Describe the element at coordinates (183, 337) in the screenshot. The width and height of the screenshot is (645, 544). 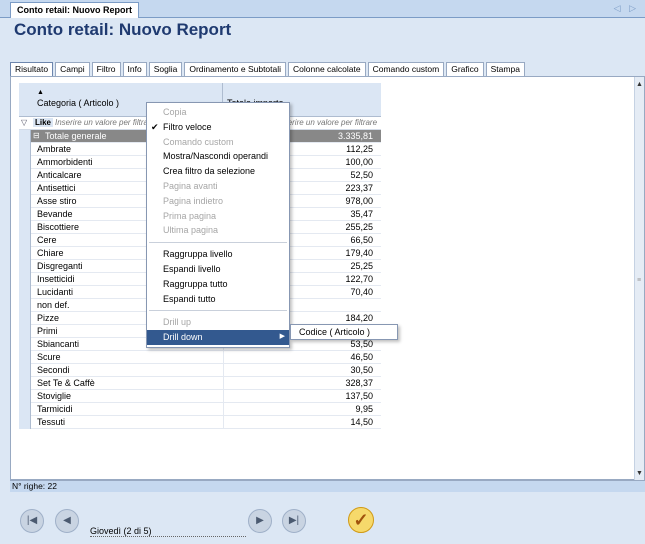
I see `menu-item-label: Drill down` at that location.